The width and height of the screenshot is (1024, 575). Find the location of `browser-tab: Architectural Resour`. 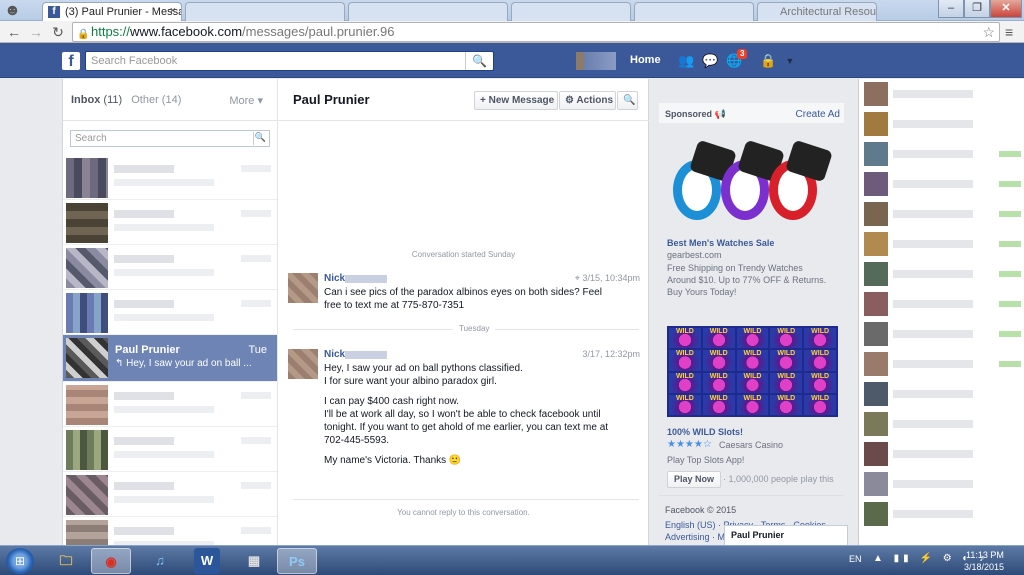

browser-tab: Architectural Resour is located at coordinates (817, 11).